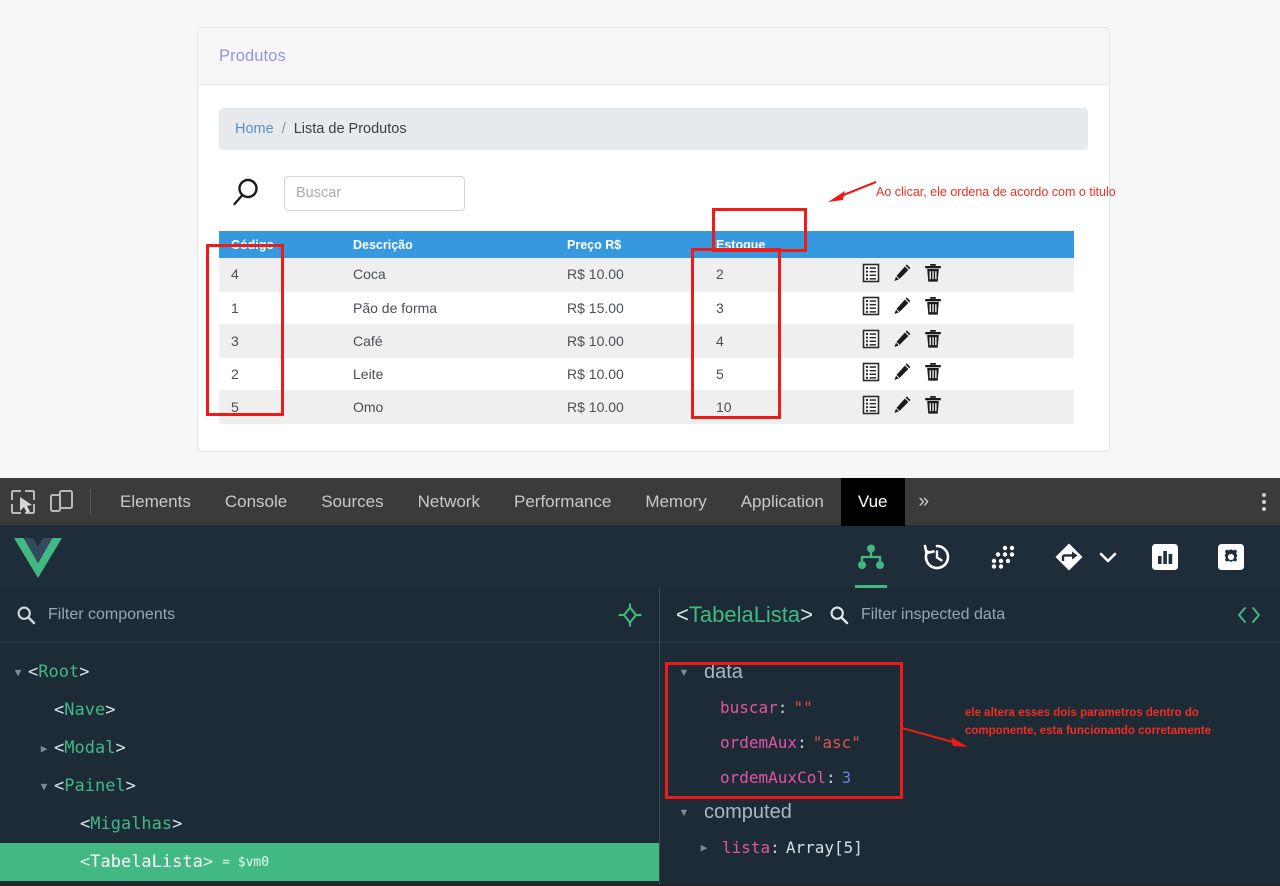  Describe the element at coordinates (352, 502) in the screenshot. I see `devtools-tab-sources: Sources` at that location.